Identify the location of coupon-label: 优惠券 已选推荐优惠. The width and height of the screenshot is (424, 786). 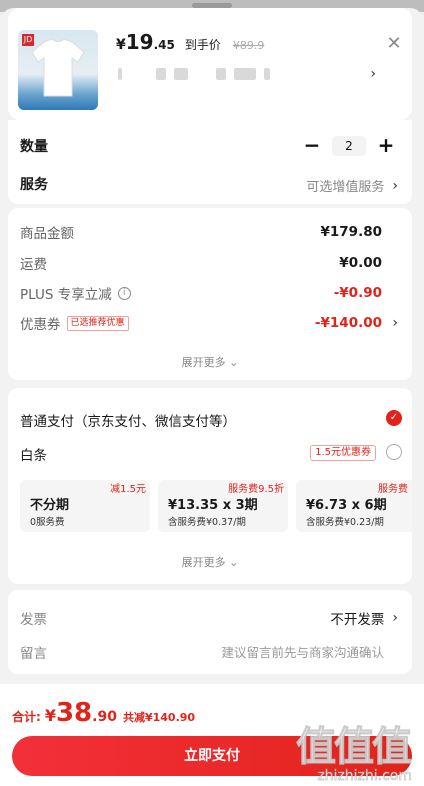
(74, 323).